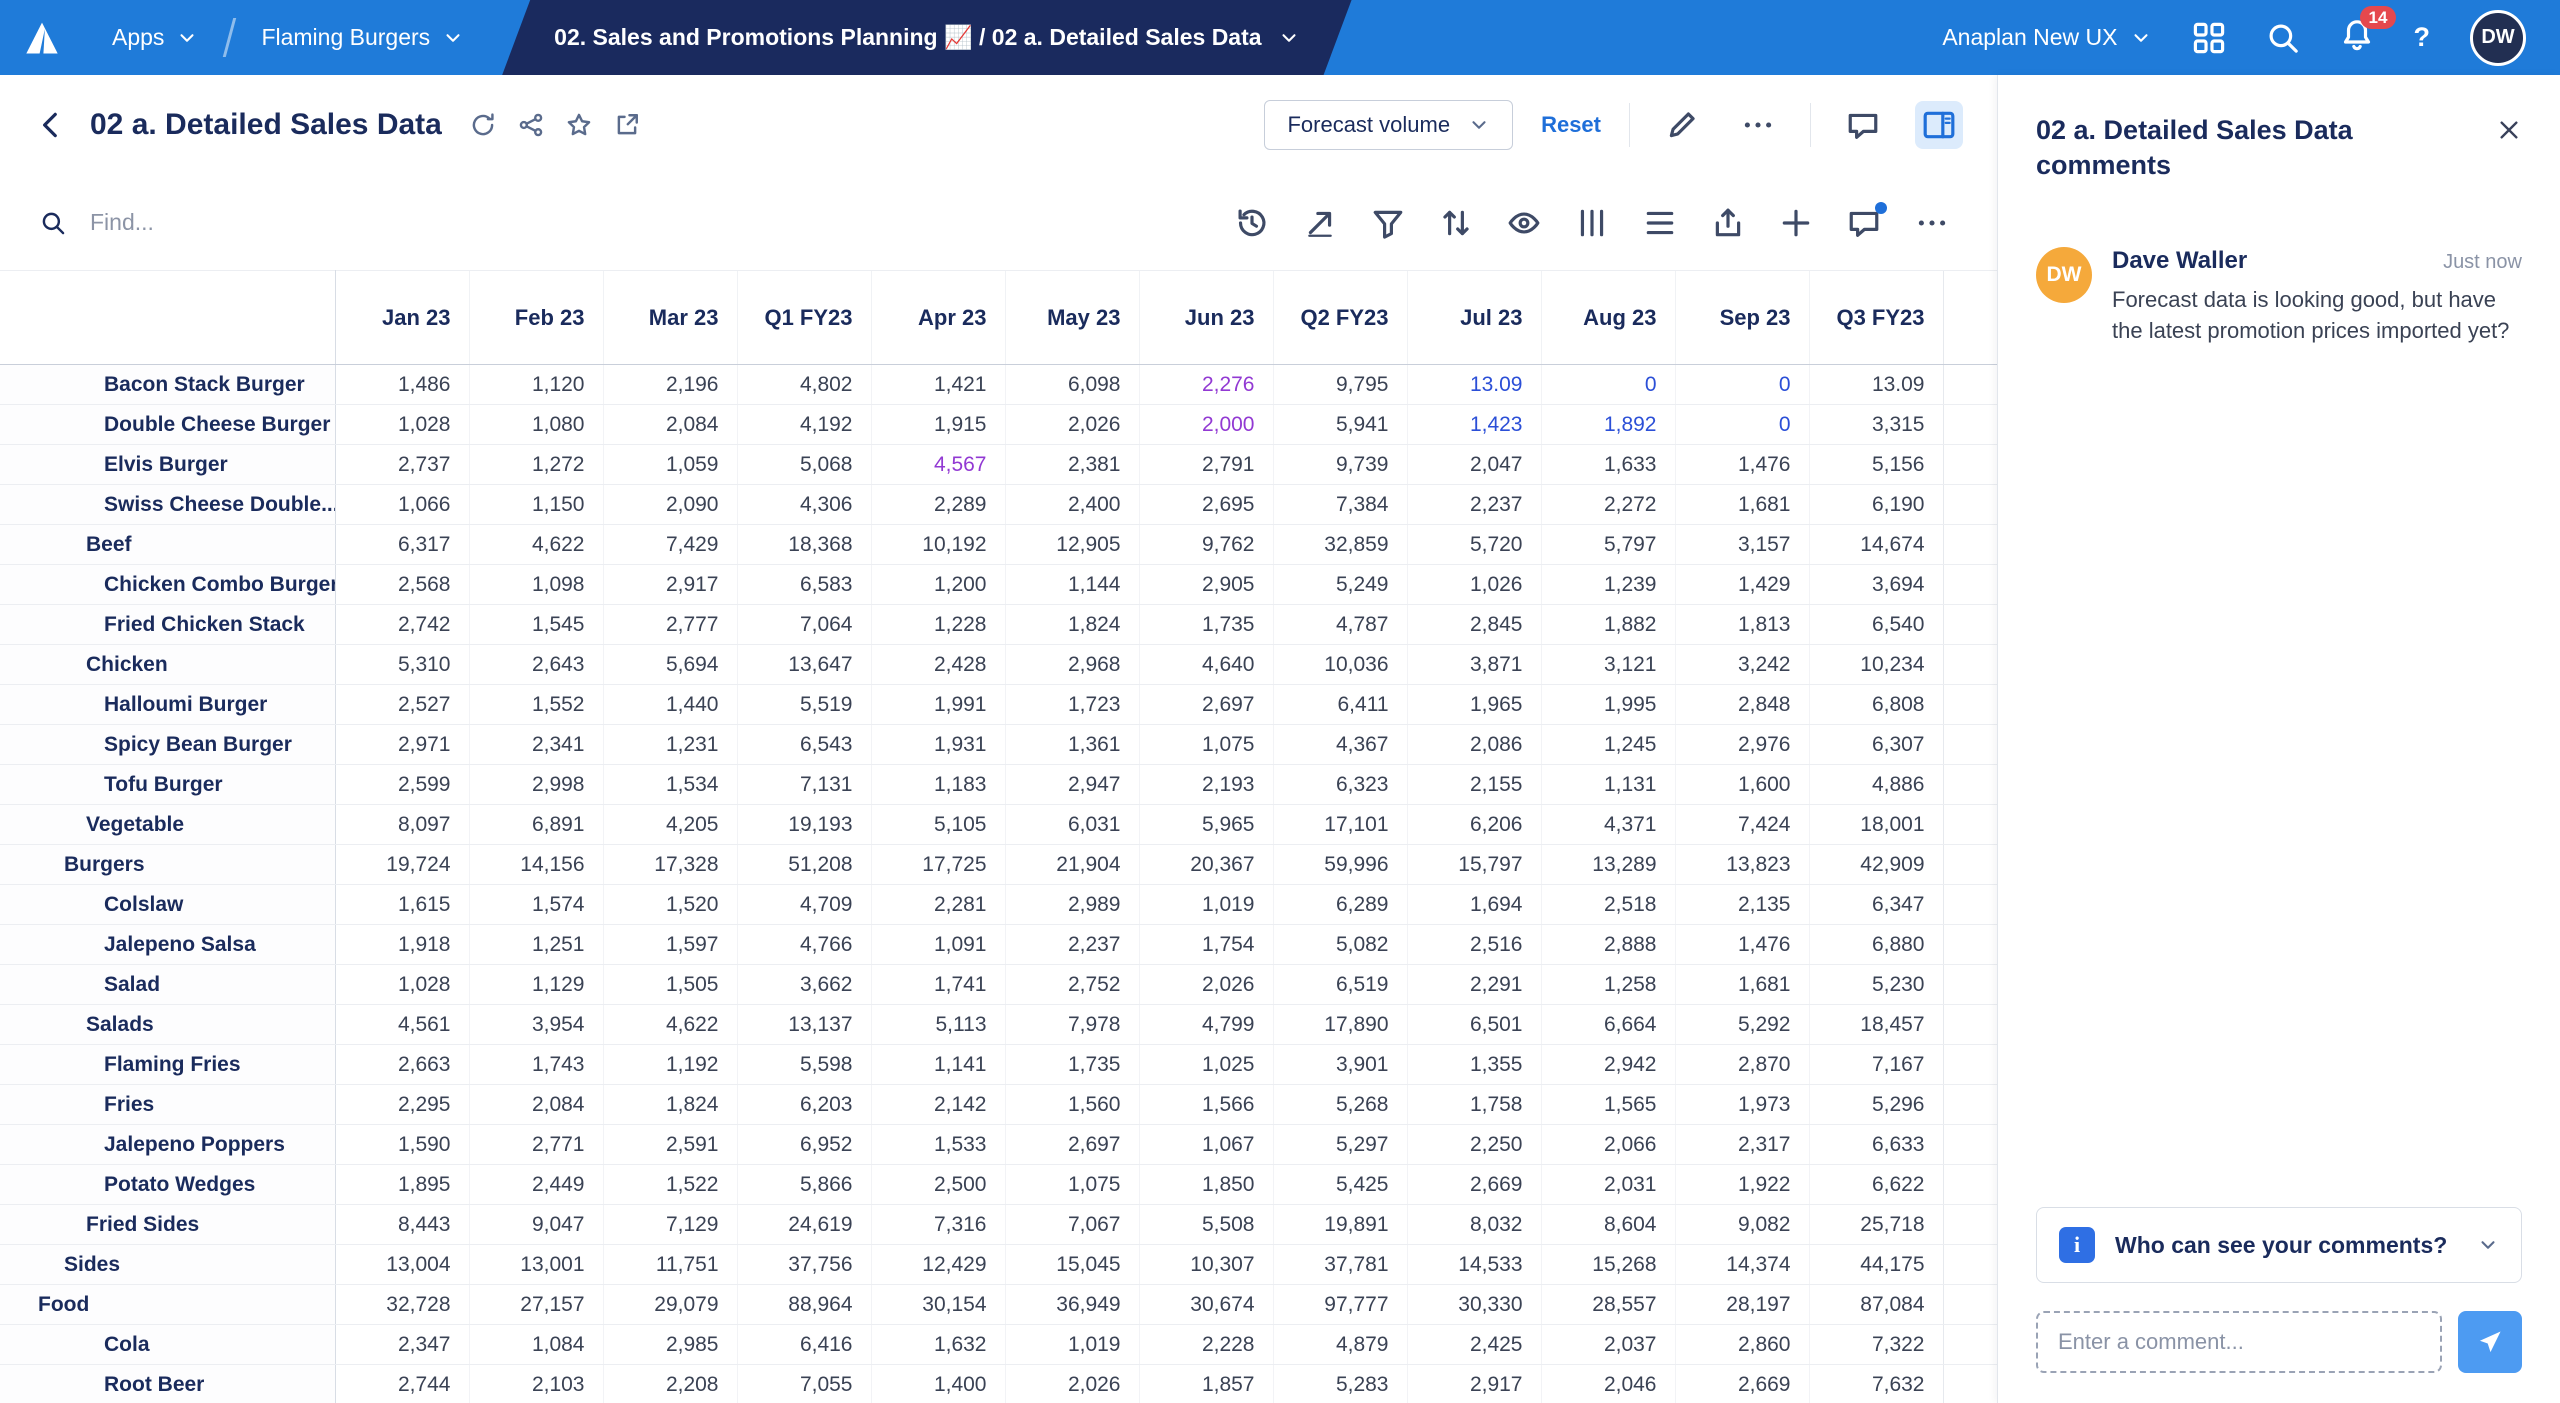 This screenshot has width=2560, height=1403. I want to click on grid-cell: 10,307, so click(1205, 1264).